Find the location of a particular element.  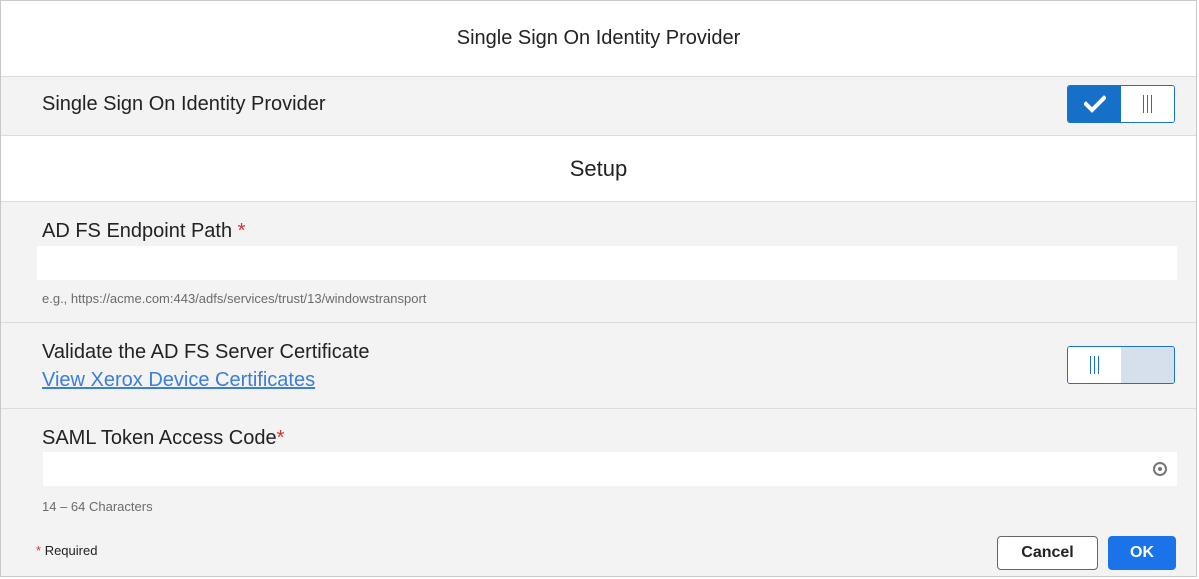

endpoint-label: AD FS Endpoint Path * is located at coordinates (143, 231).